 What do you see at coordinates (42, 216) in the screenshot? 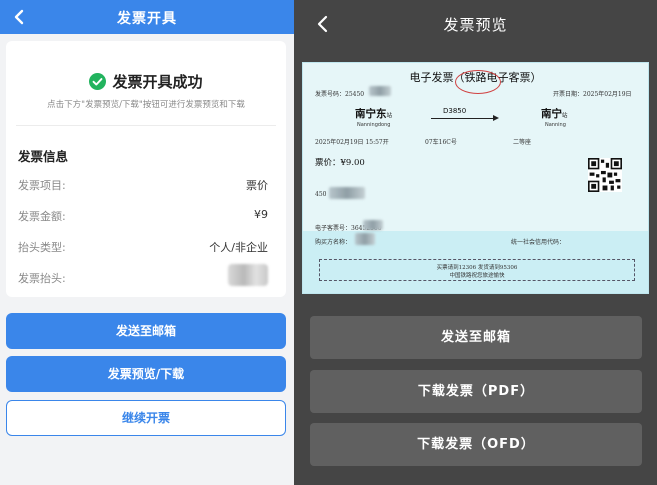
I see `info-label: 发票金额:` at bounding box center [42, 216].